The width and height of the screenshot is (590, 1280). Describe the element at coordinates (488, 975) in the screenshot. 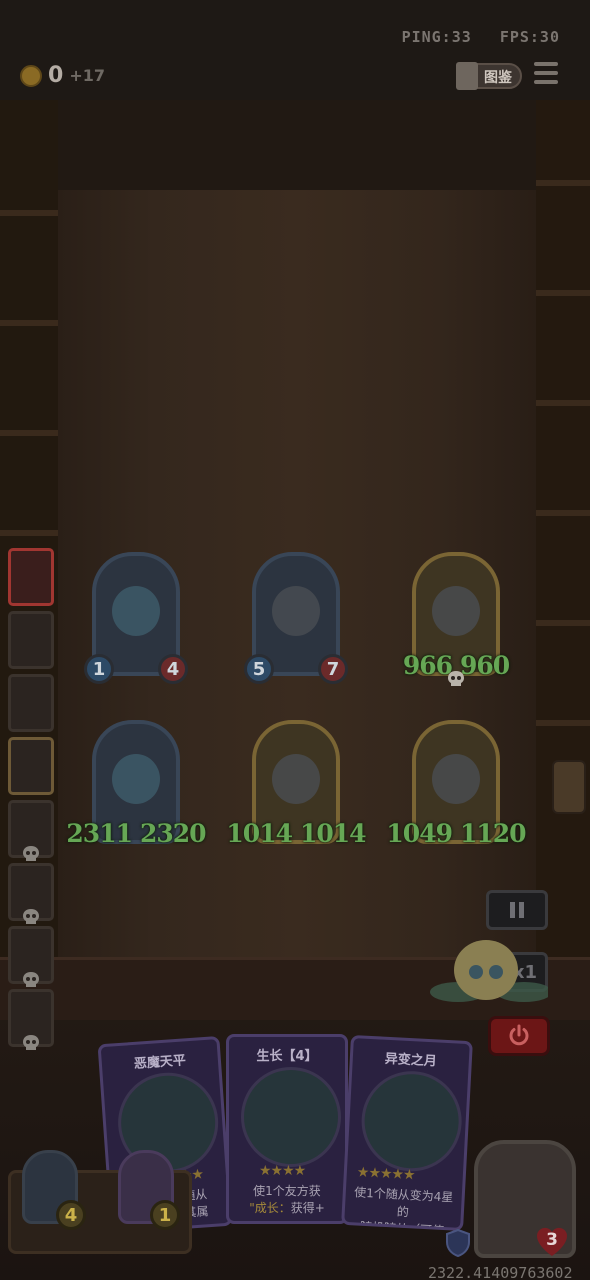

I see `fairy-pet` at that location.